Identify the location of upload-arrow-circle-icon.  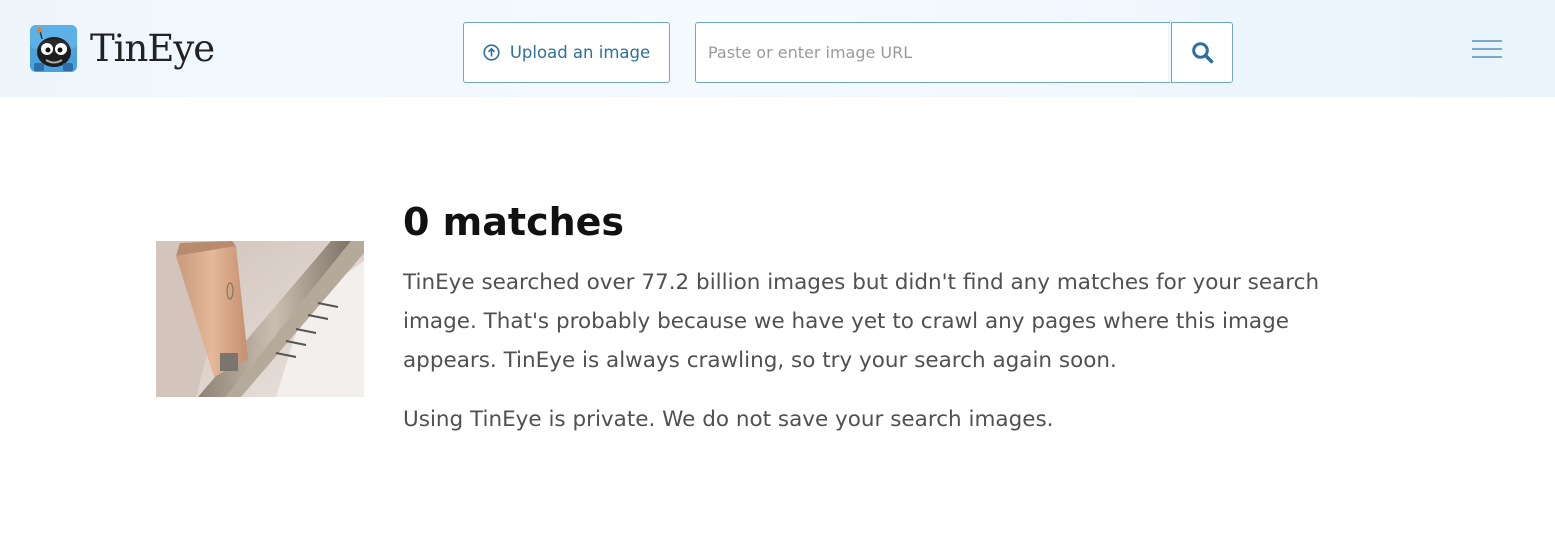
(491, 52).